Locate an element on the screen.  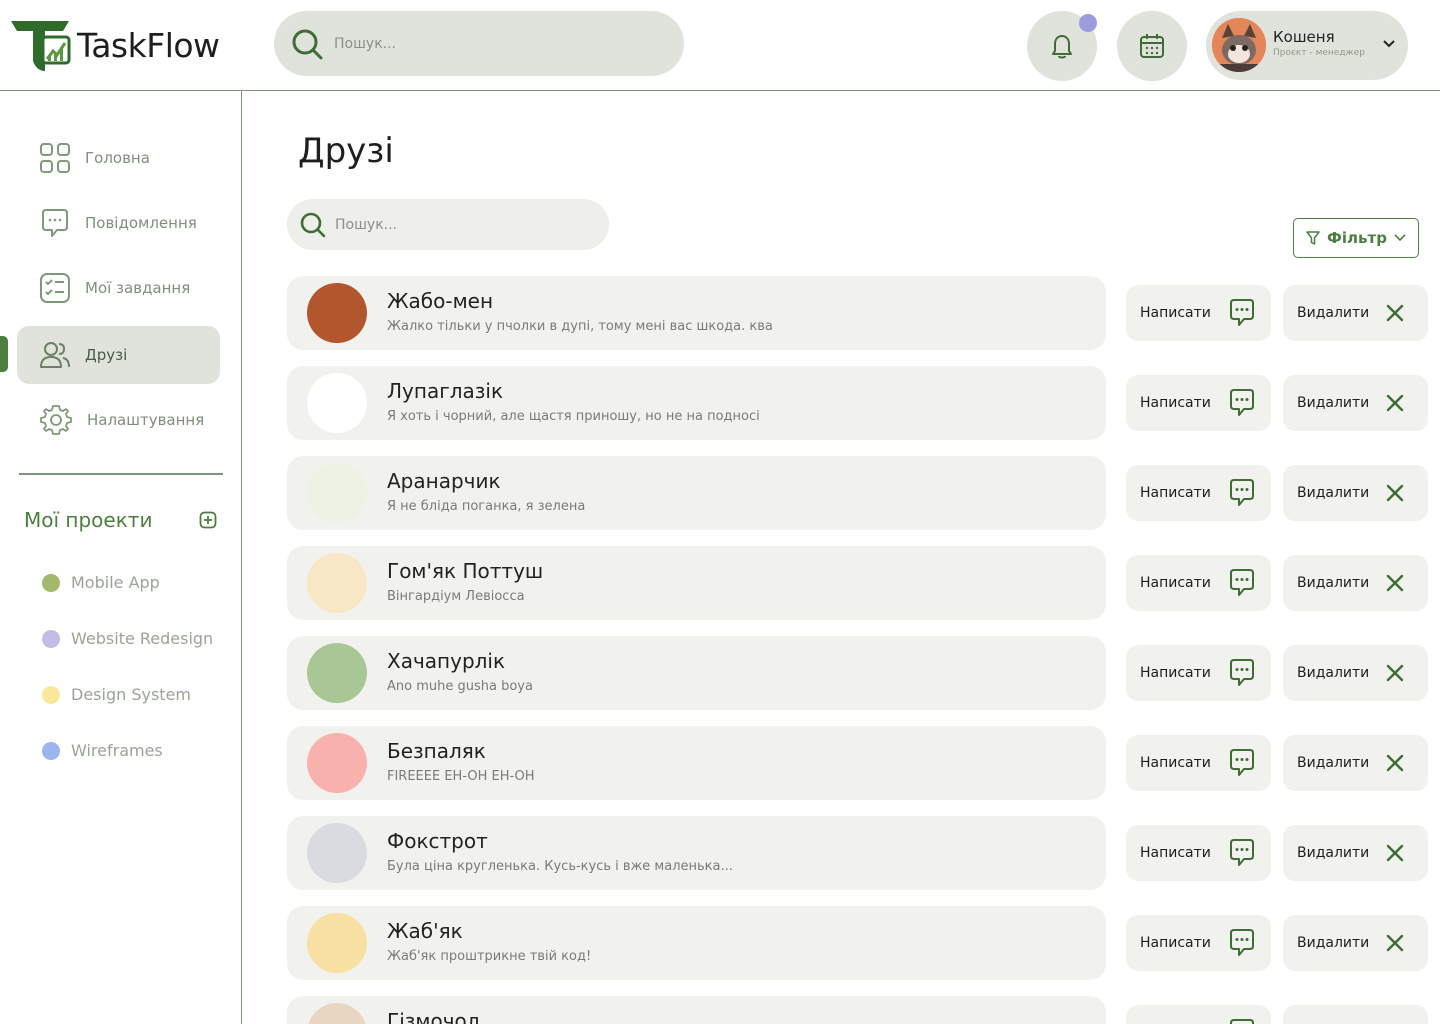
sidebar-item-tasks: Мої завдання is located at coordinates (118, 288).